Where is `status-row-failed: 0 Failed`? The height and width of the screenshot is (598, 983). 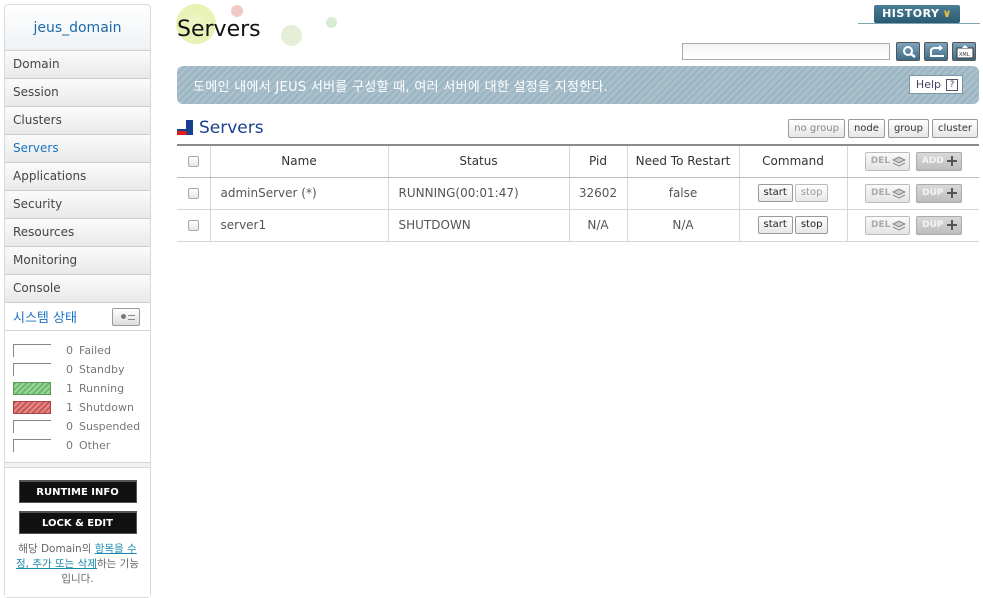 status-row-failed: 0 Failed is located at coordinates (81, 350).